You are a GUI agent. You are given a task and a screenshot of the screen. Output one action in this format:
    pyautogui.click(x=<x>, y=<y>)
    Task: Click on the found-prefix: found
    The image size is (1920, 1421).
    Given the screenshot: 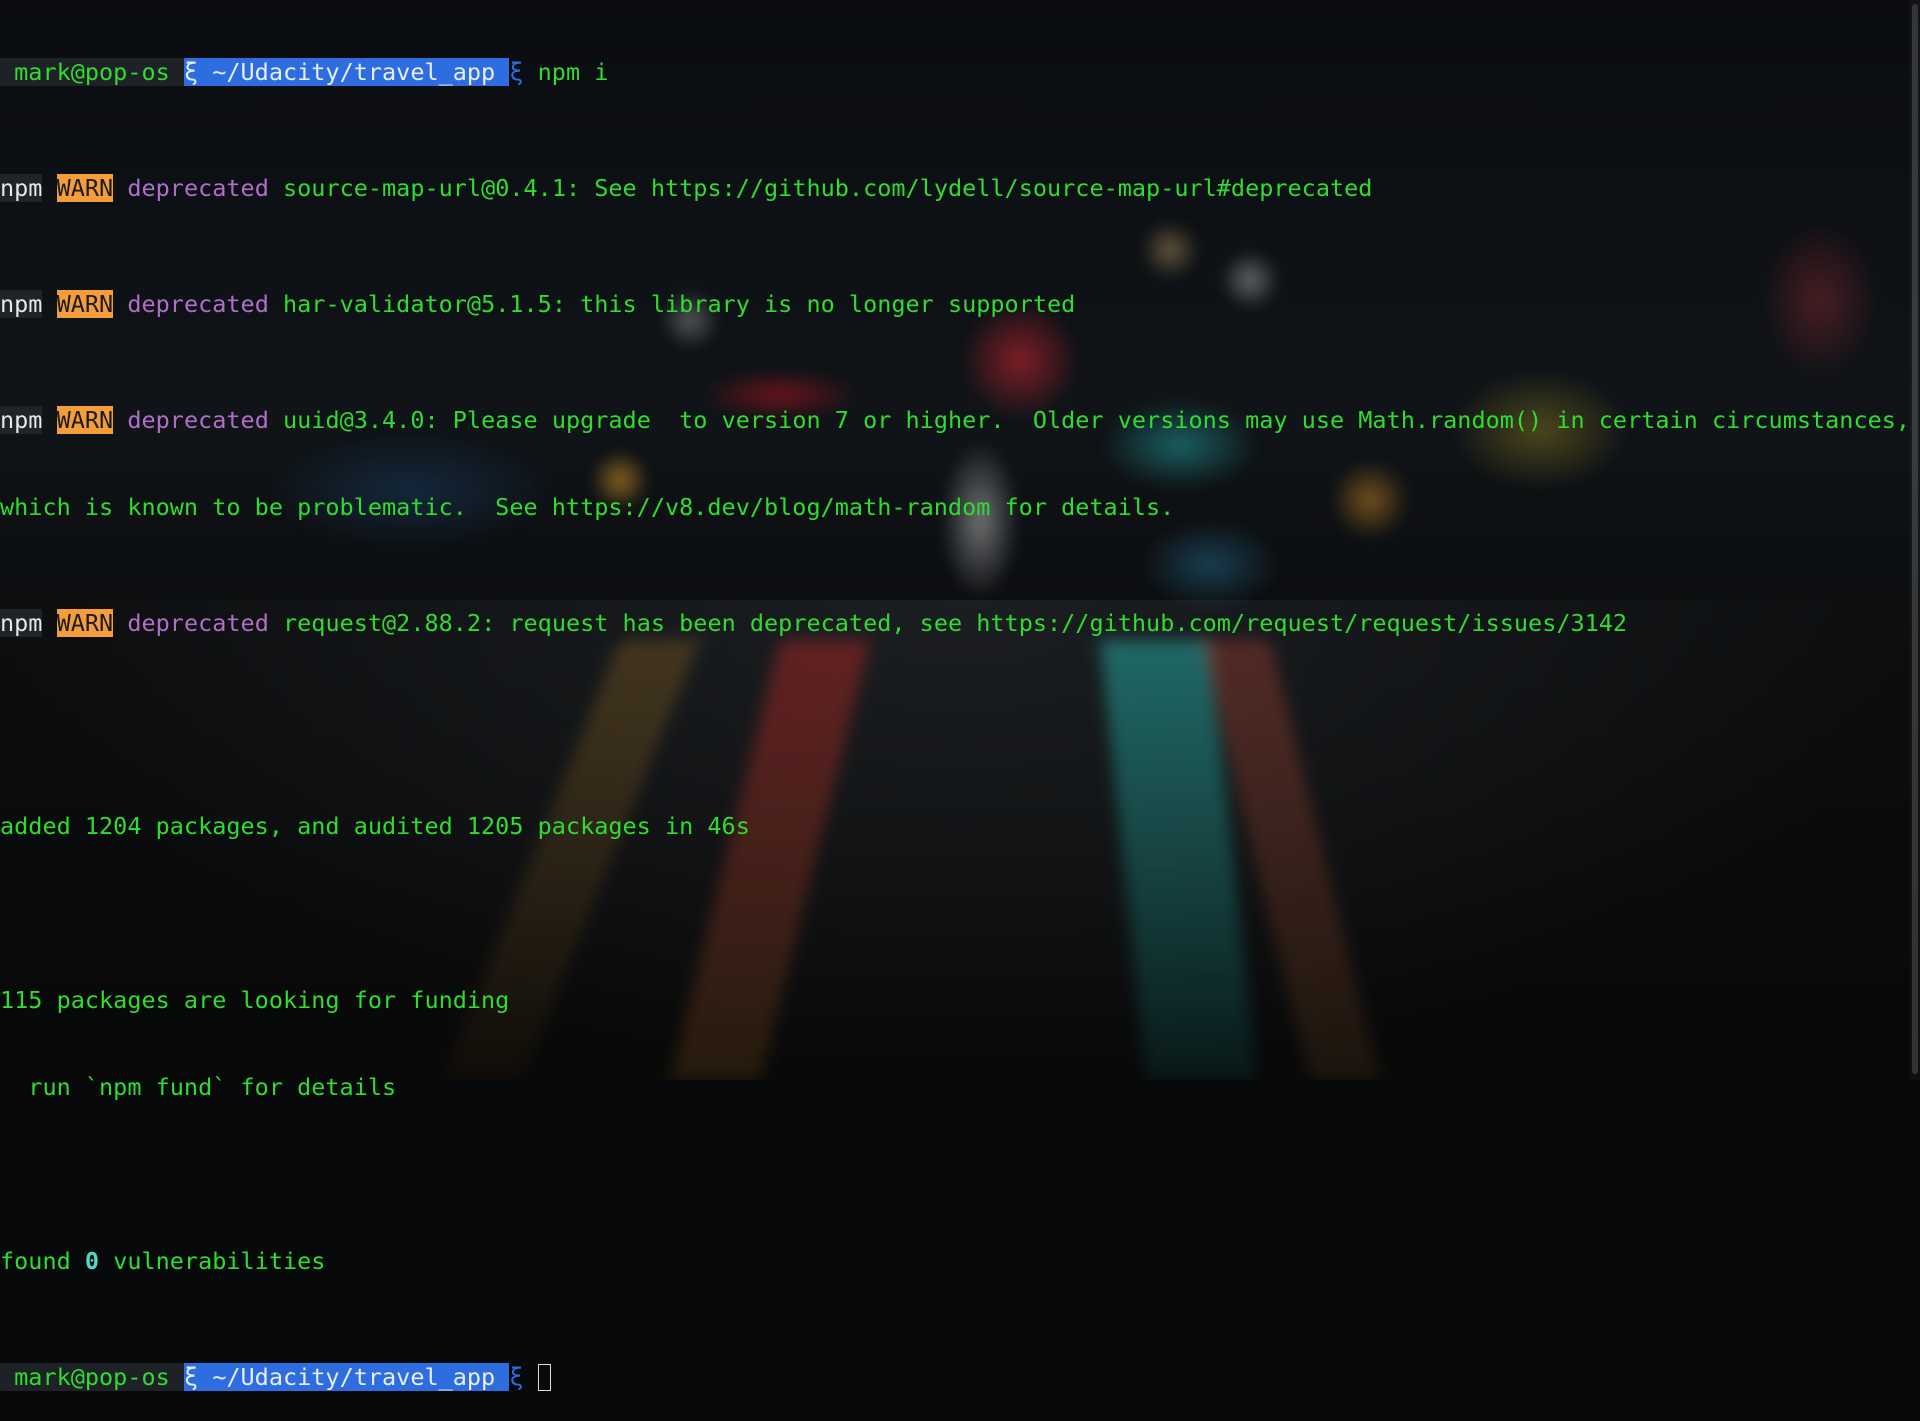 What is the action you would take?
    pyautogui.click(x=42, y=1261)
    